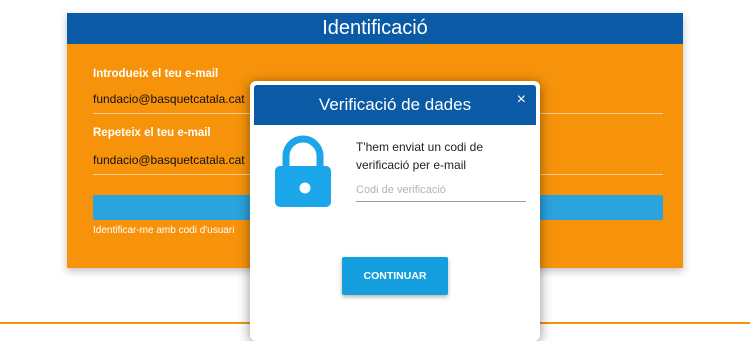  What do you see at coordinates (163, 230) in the screenshot?
I see `user-code-link: Identificar-me amb codi d'usuari` at bounding box center [163, 230].